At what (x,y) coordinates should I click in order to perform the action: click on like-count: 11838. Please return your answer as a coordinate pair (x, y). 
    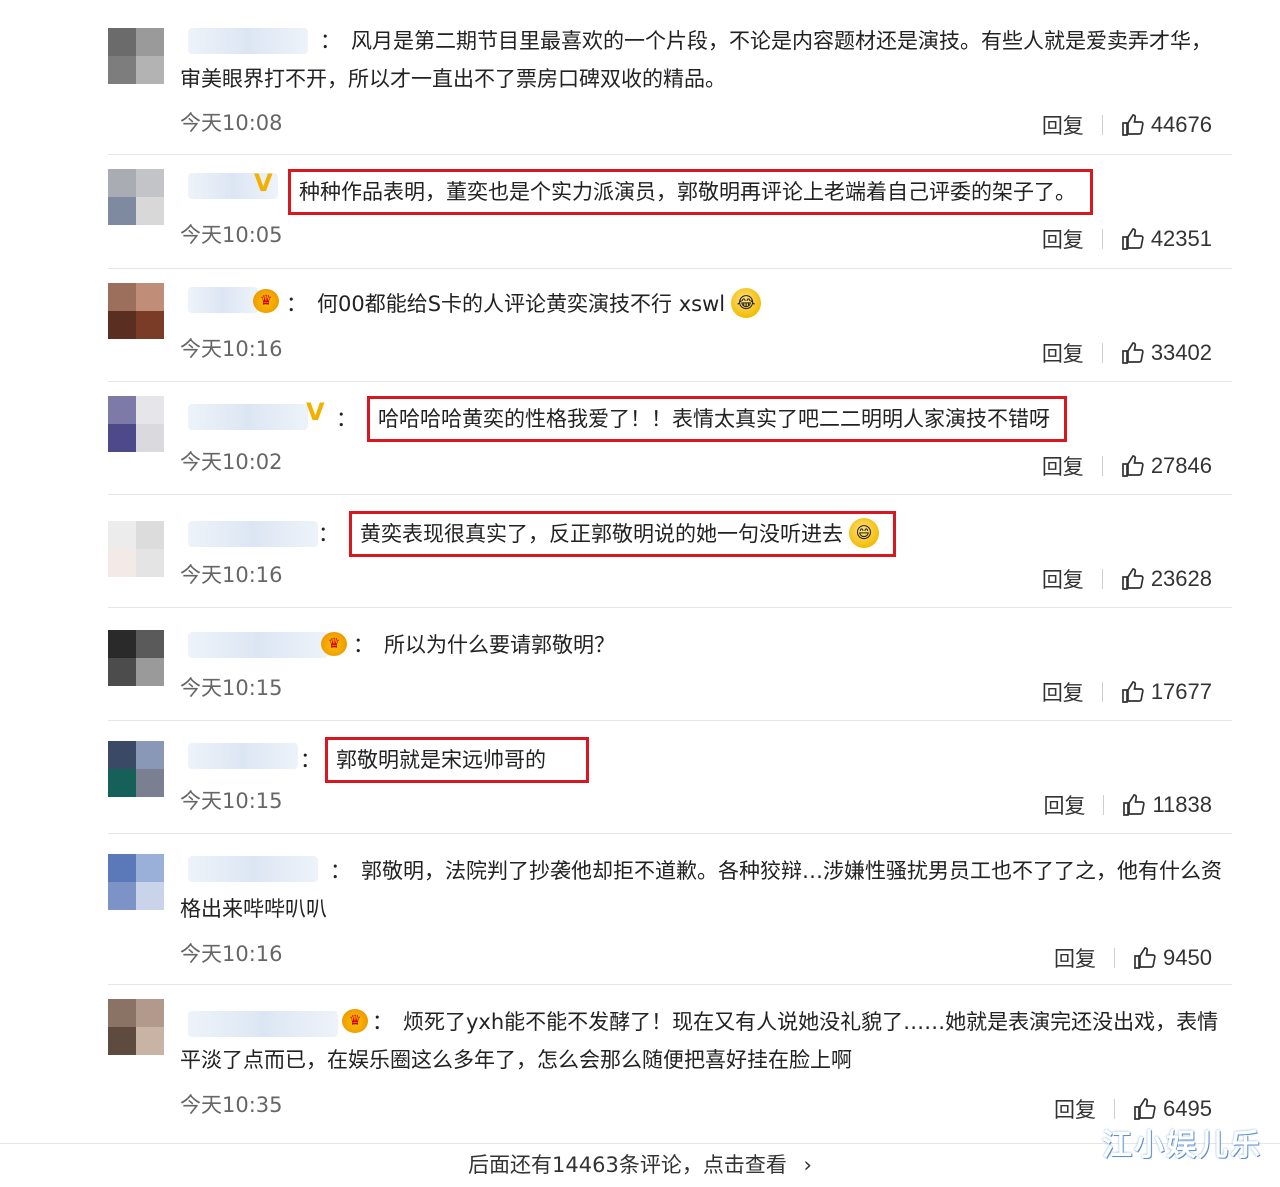
    Looking at the image, I should click on (1182, 804).